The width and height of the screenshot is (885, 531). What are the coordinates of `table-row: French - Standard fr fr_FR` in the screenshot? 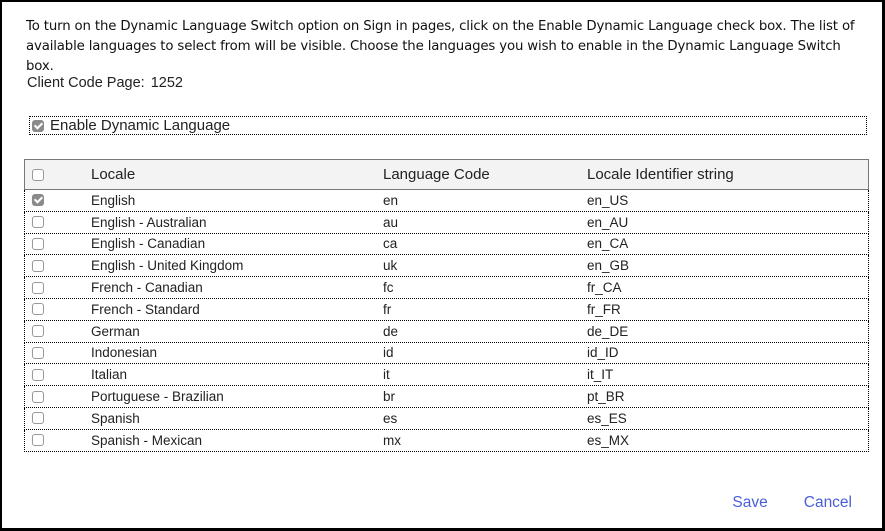 It's located at (446, 309).